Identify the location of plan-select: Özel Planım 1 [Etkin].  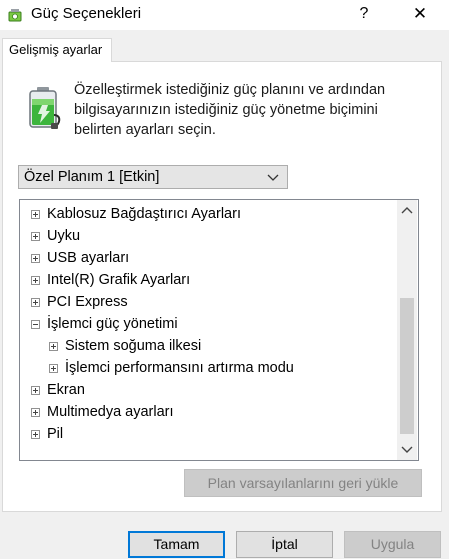
(153, 177).